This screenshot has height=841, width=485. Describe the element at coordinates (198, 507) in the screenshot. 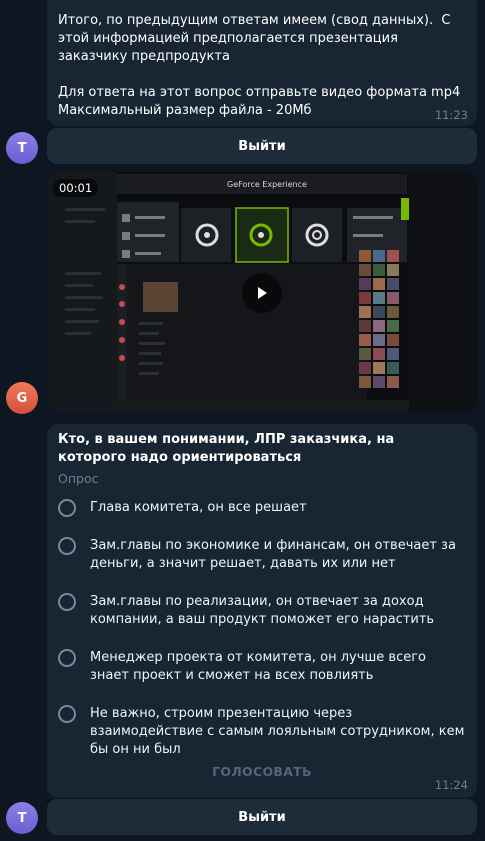

I see `poll-option-label: Глава комитета, он все решает` at that location.